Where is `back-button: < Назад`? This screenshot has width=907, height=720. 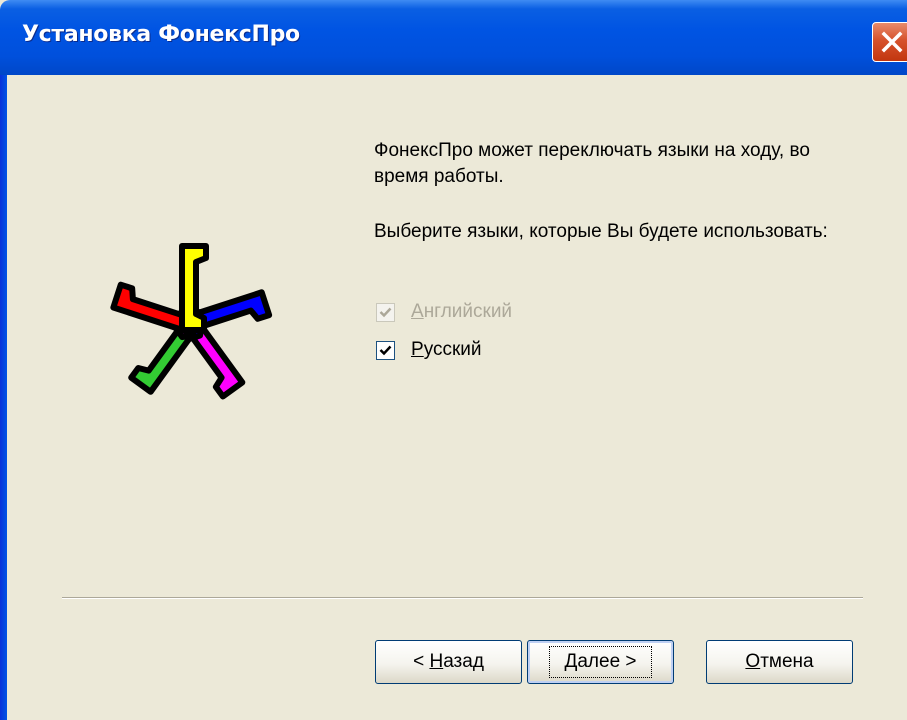
back-button: < Назад is located at coordinates (448, 662).